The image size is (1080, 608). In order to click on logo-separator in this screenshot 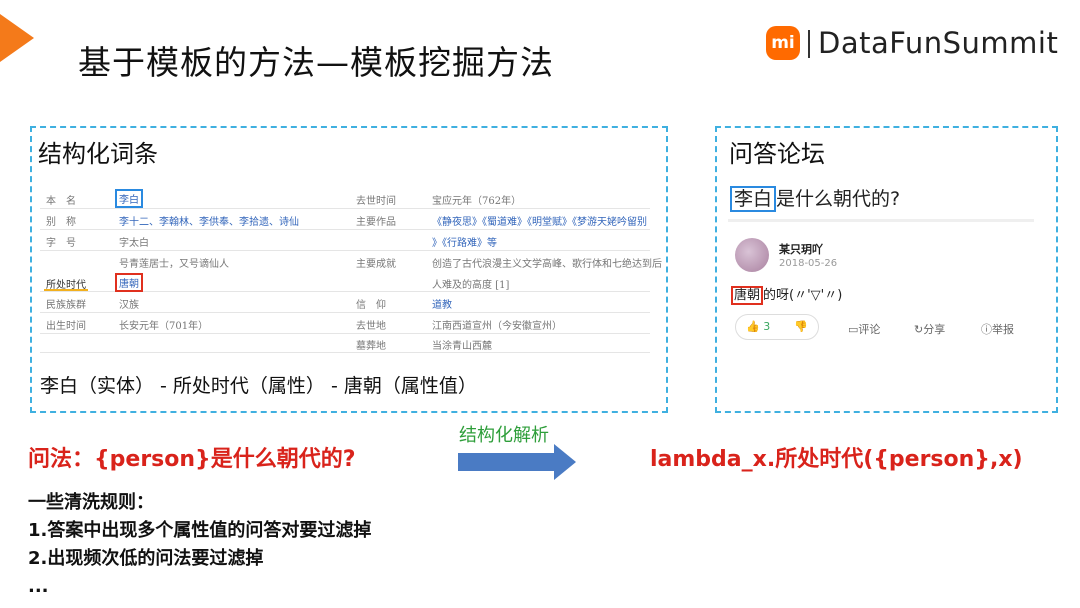, I will do `click(809, 44)`.